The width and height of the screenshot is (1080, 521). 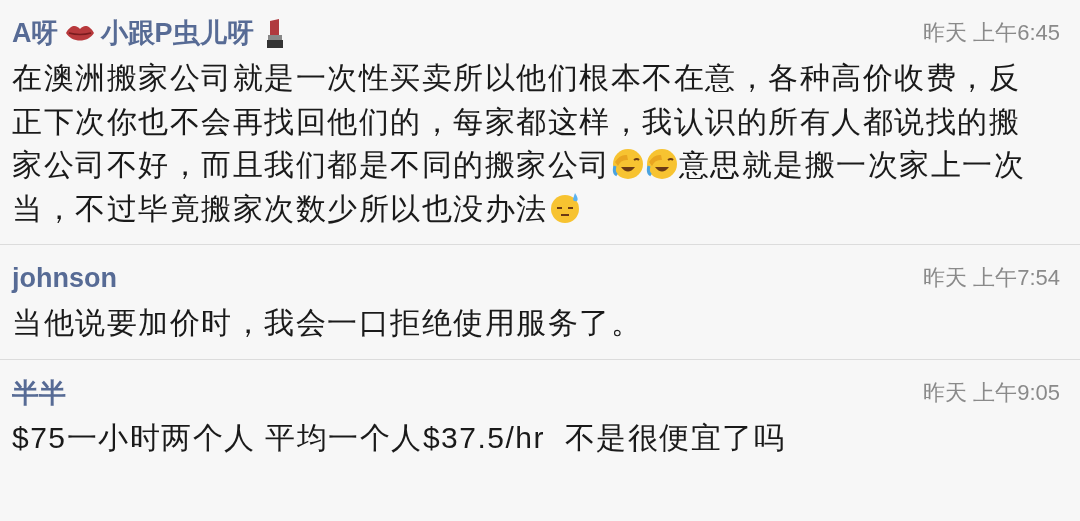 I want to click on comment-text: 当他说要加价时，我会一口拒绝使用服务了。, so click(x=327, y=323).